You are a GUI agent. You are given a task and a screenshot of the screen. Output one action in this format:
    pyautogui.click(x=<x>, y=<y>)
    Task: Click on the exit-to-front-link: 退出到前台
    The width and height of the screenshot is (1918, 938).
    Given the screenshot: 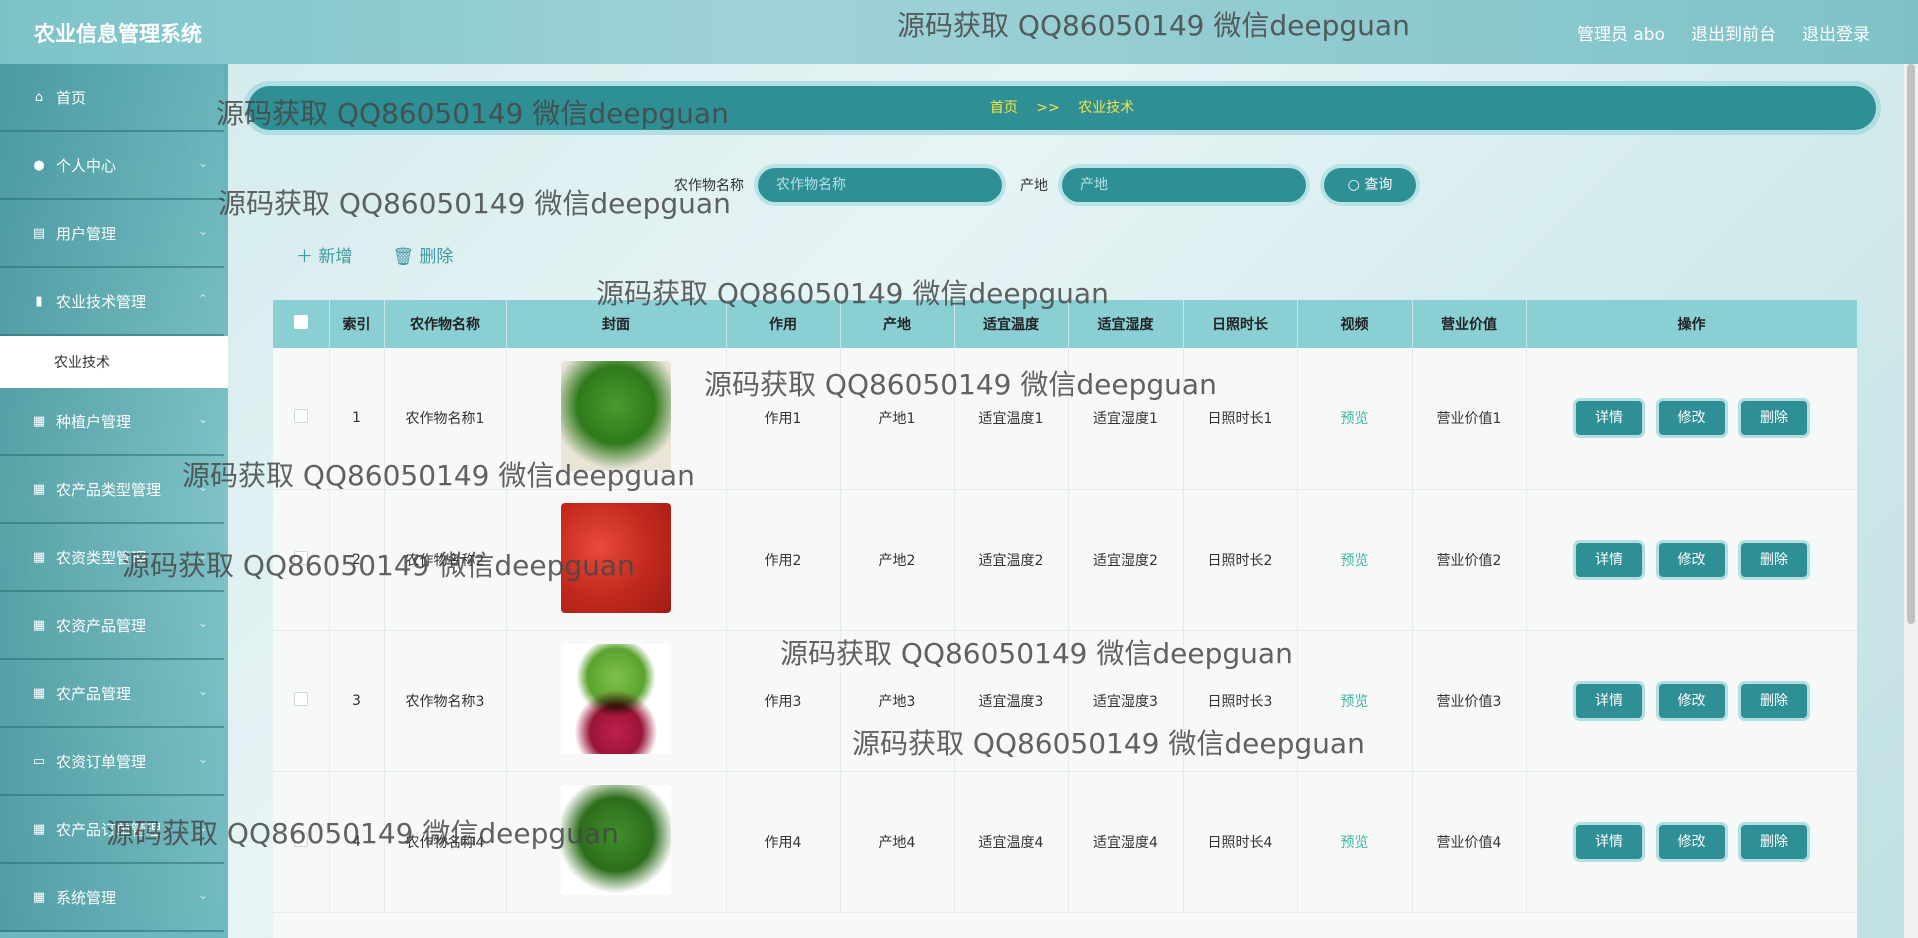 What is the action you would take?
    pyautogui.click(x=1733, y=32)
    